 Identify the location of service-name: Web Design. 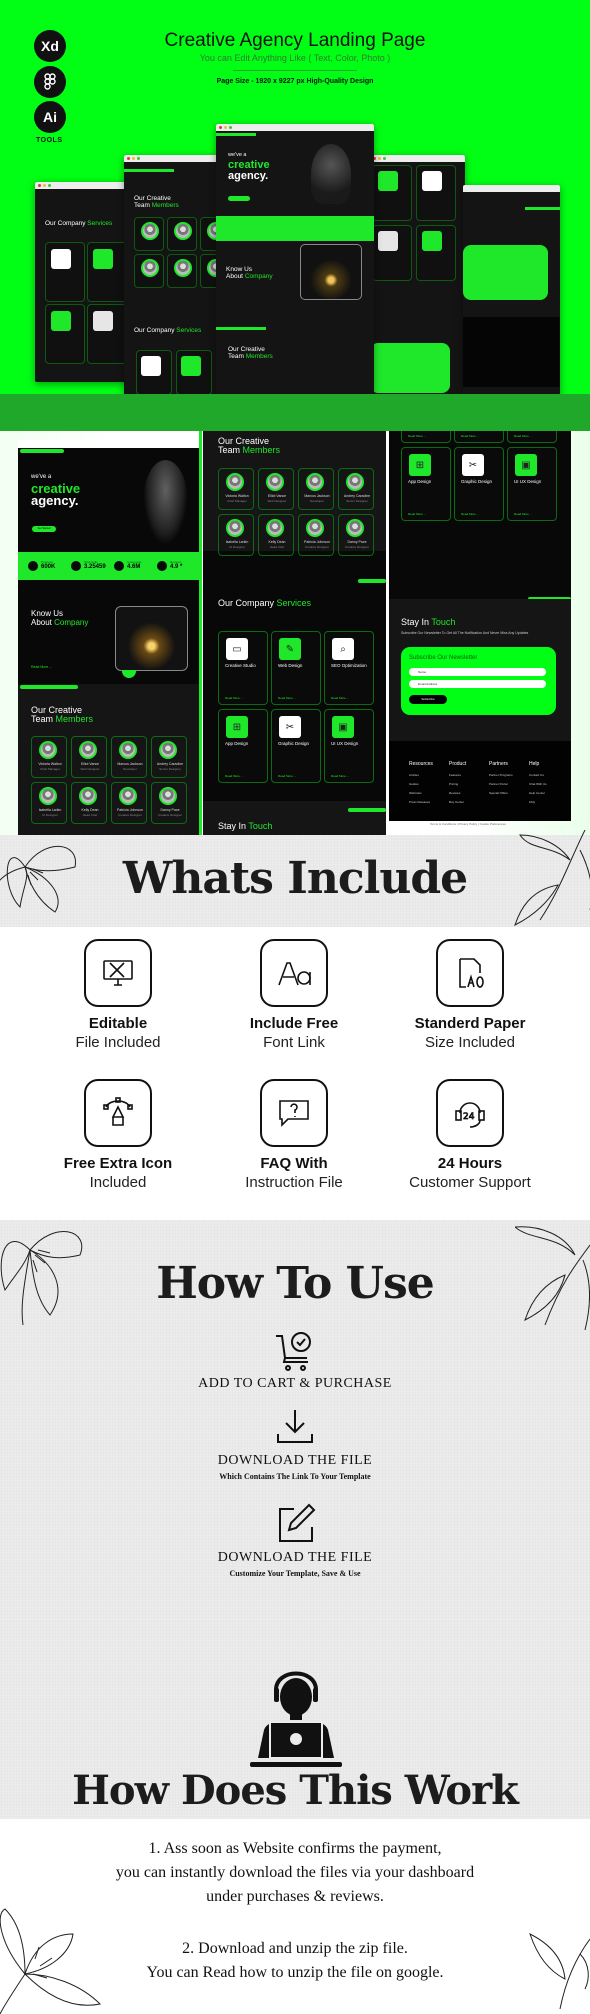
(290, 665).